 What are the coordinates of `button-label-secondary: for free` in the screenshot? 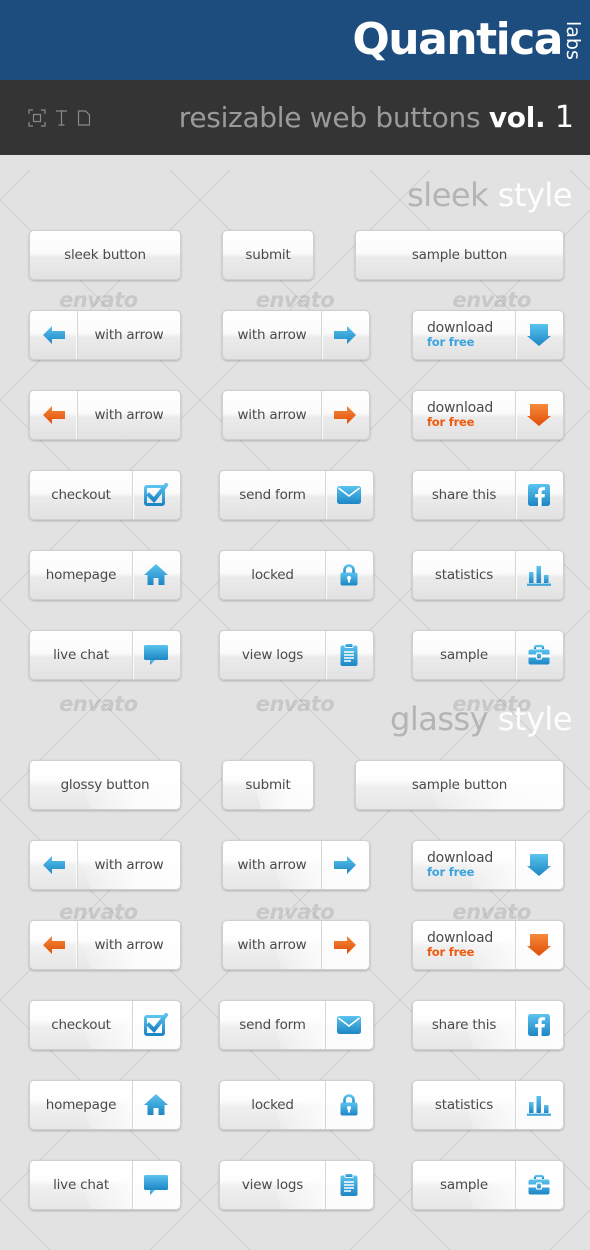 It's located at (451, 422).